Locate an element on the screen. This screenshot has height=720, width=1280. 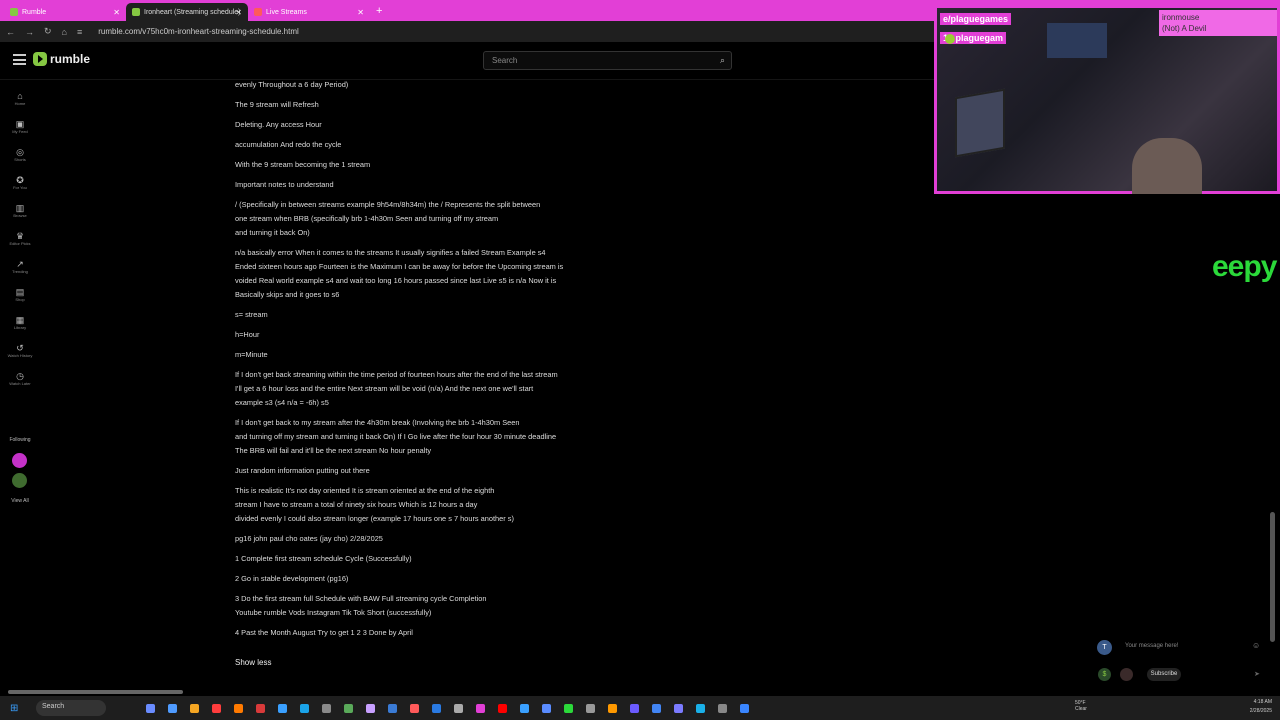
rumble-logo-icon is located at coordinates (40, 59).